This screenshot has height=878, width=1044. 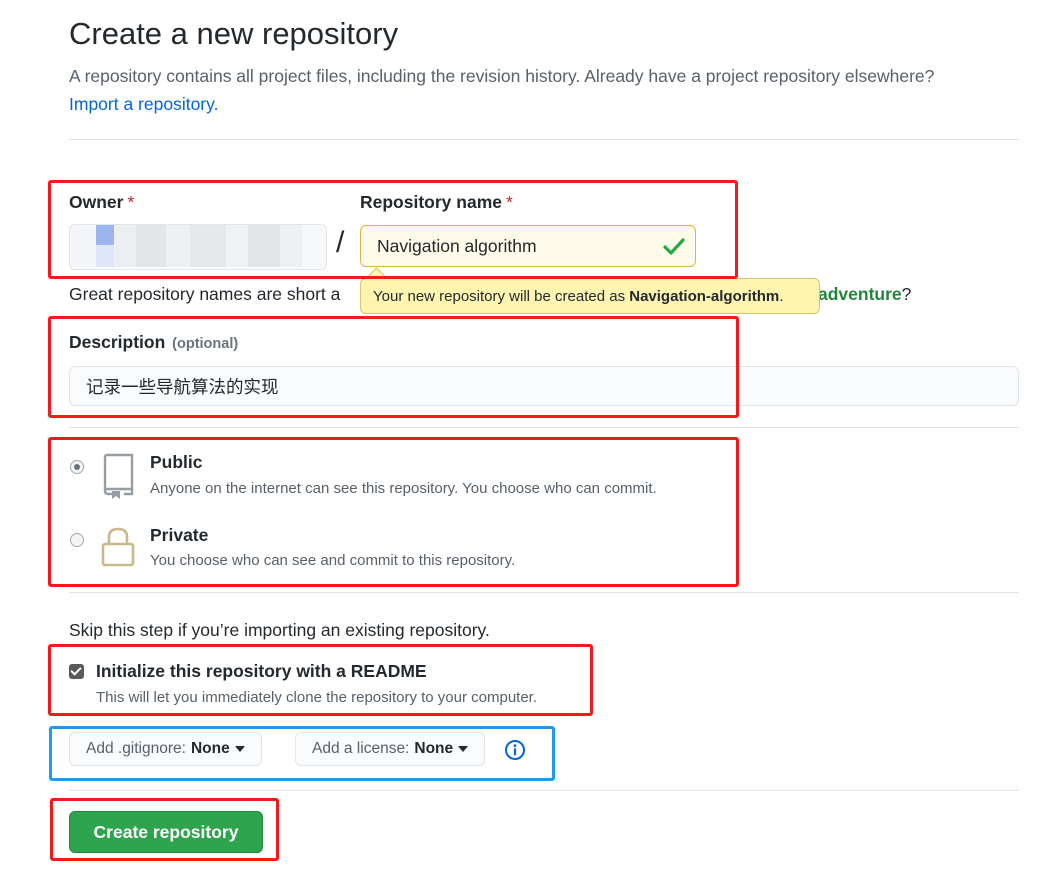 What do you see at coordinates (234, 33) in the screenshot?
I see `page-title: Create a new repository` at bounding box center [234, 33].